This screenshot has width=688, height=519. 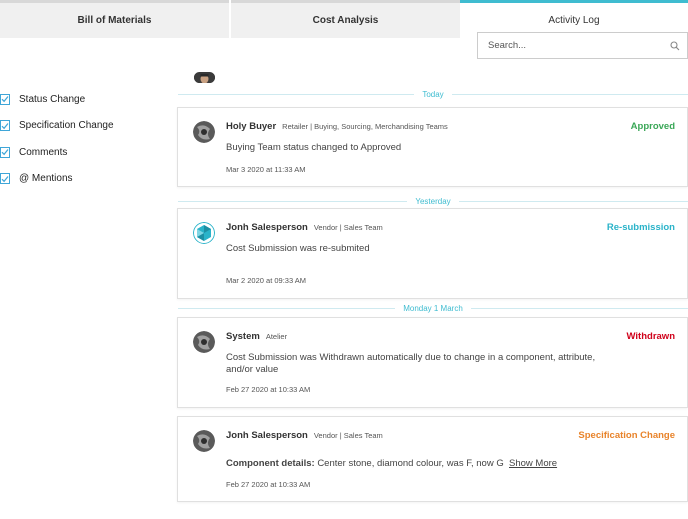 What do you see at coordinates (652, 126) in the screenshot?
I see `status-badge: Approved` at bounding box center [652, 126].